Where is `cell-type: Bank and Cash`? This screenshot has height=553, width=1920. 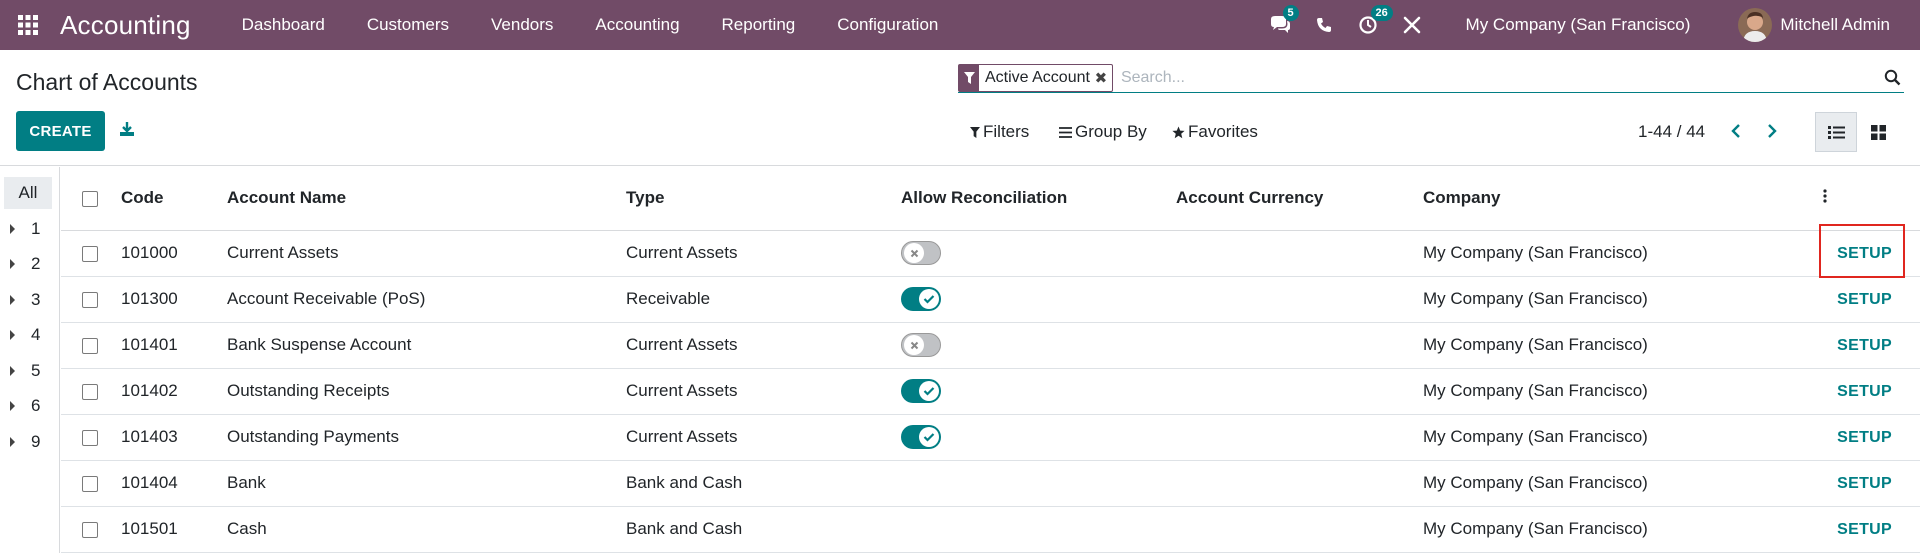 cell-type: Bank and Cash is located at coordinates (763, 529).